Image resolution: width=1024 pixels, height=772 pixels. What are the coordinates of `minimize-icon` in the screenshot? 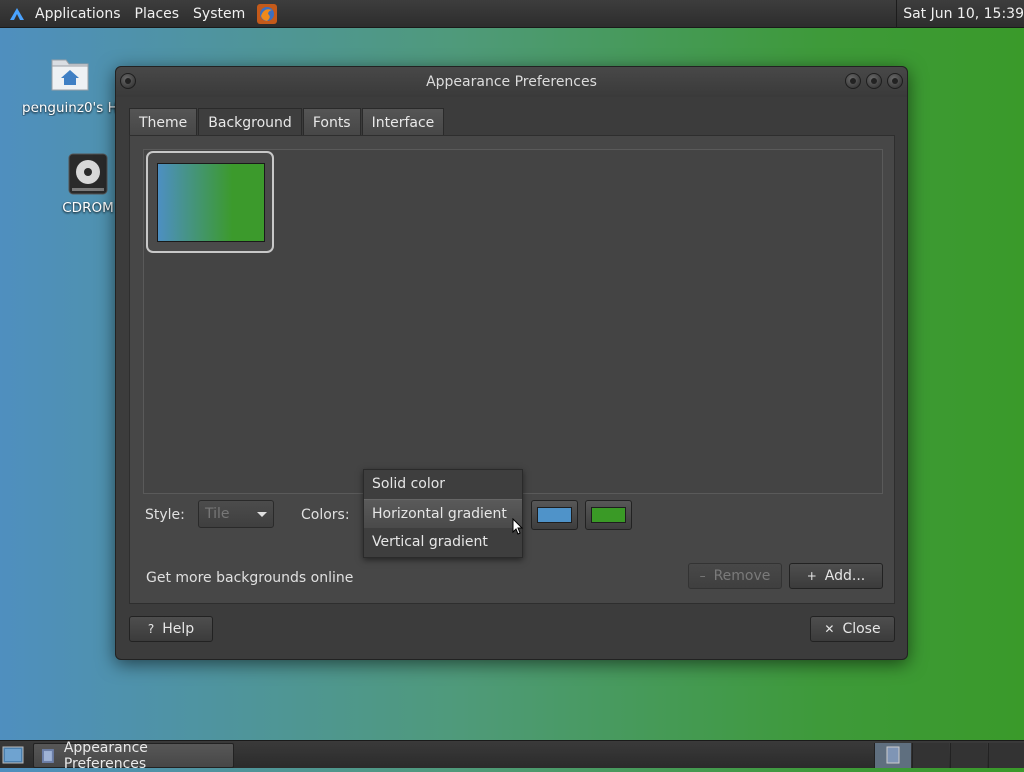 It's located at (853, 81).